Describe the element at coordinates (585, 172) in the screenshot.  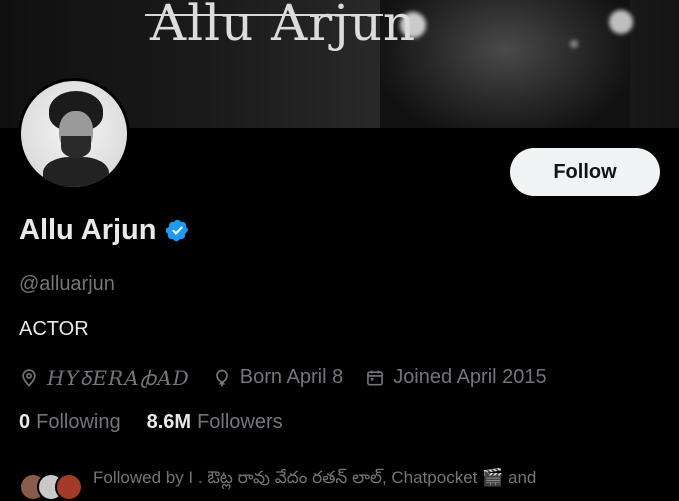
I see `follow-button: Follow` at that location.